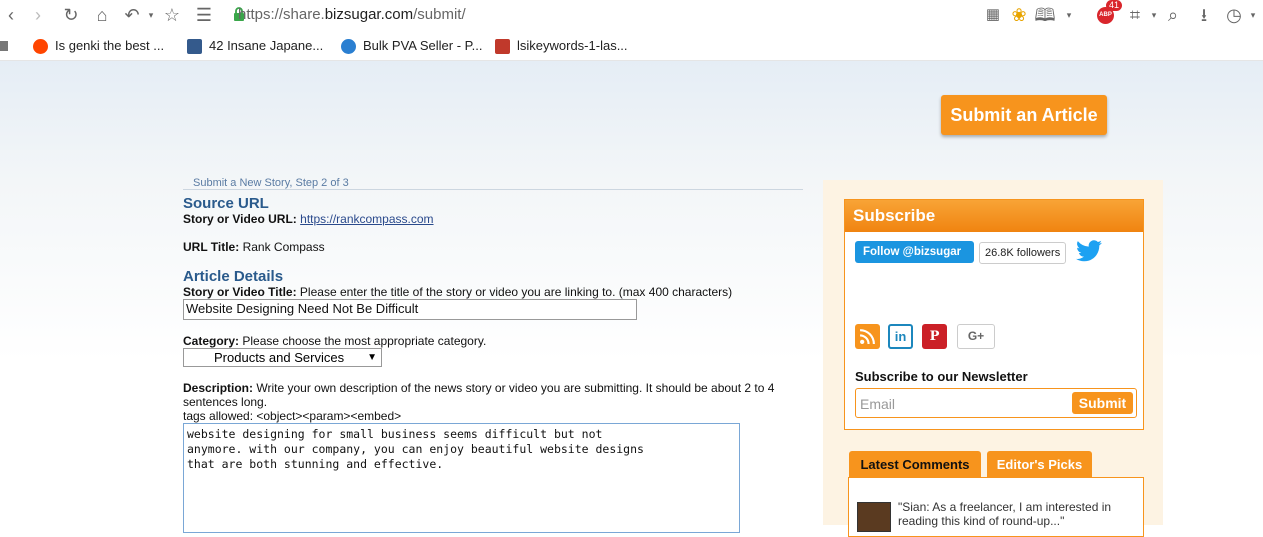 Image resolution: width=1263 pixels, height=537 pixels. I want to click on story-title-label: Story or Video Title:, so click(240, 292).